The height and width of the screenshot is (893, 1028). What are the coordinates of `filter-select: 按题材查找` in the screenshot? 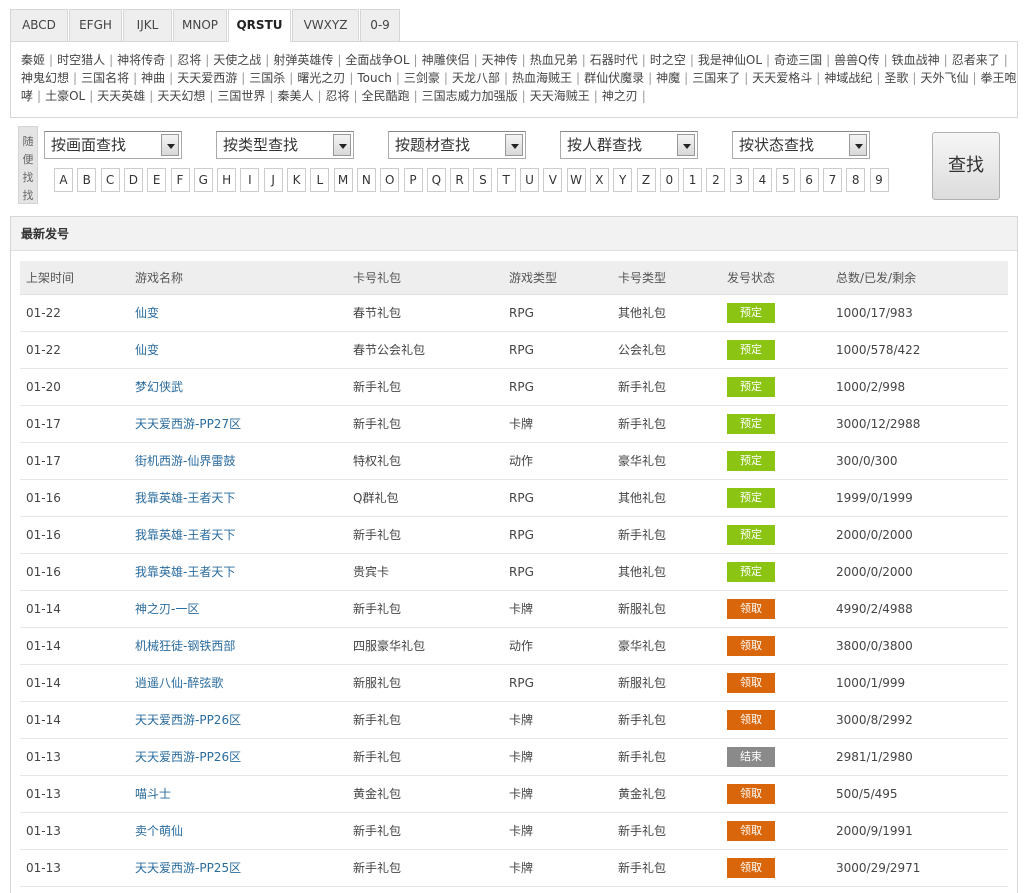 It's located at (457, 145).